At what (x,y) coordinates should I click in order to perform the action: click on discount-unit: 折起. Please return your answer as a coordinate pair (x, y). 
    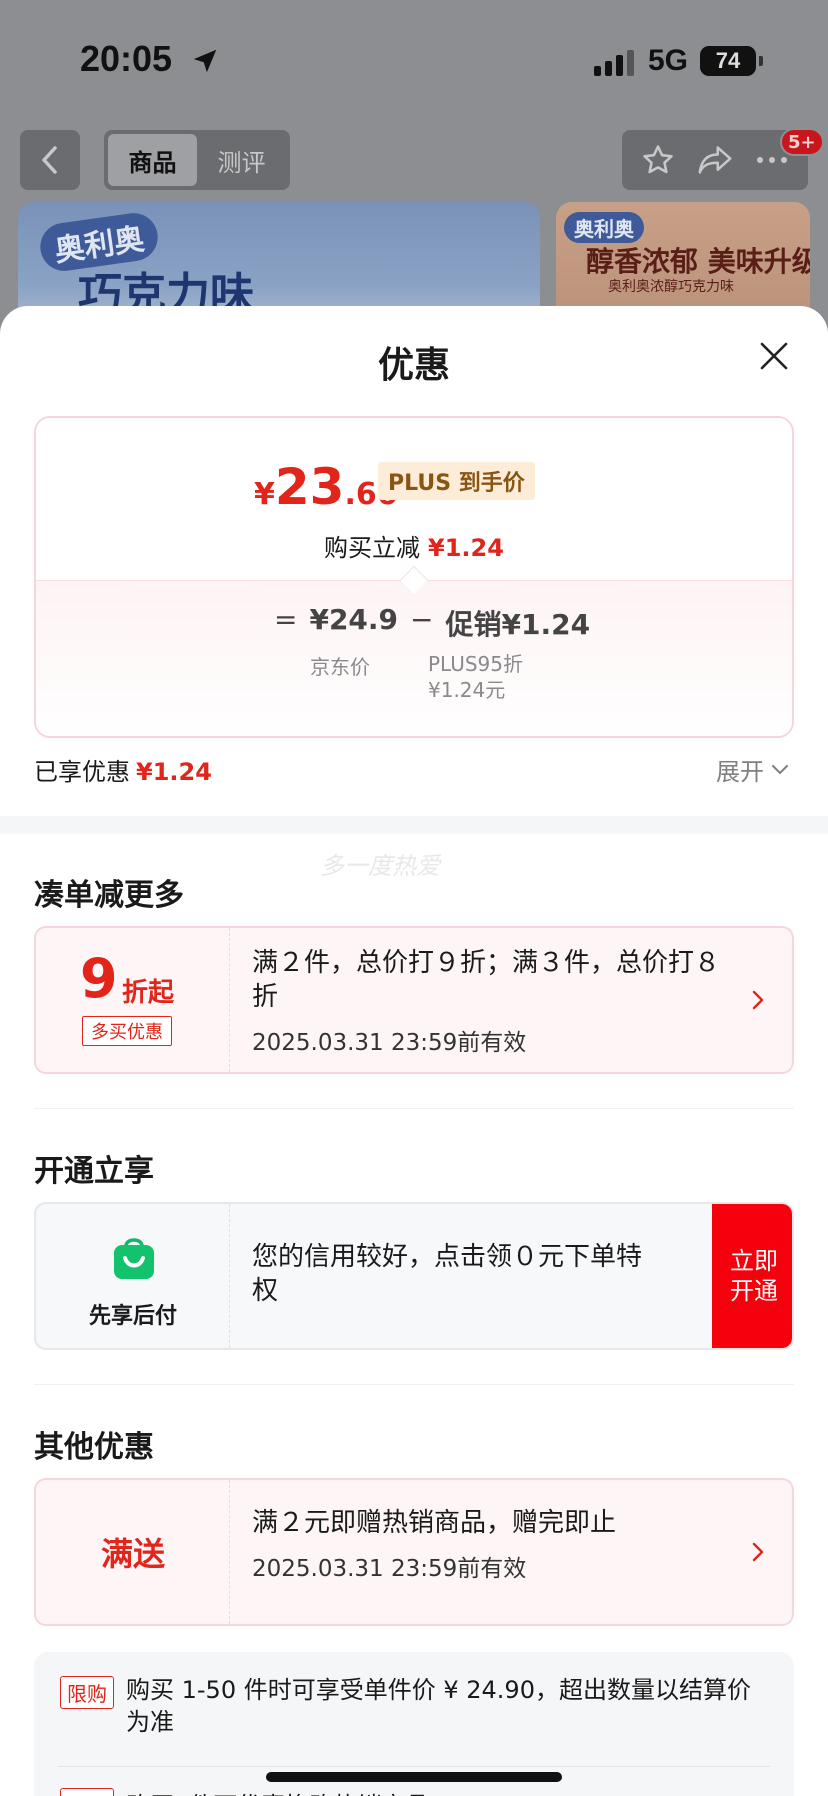
    Looking at the image, I should click on (148, 993).